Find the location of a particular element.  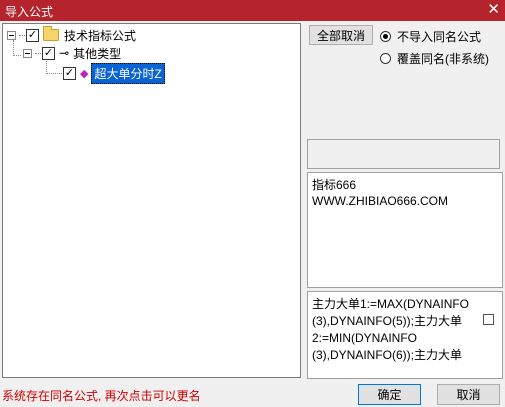

info-line: 指标666 is located at coordinates (334, 185).